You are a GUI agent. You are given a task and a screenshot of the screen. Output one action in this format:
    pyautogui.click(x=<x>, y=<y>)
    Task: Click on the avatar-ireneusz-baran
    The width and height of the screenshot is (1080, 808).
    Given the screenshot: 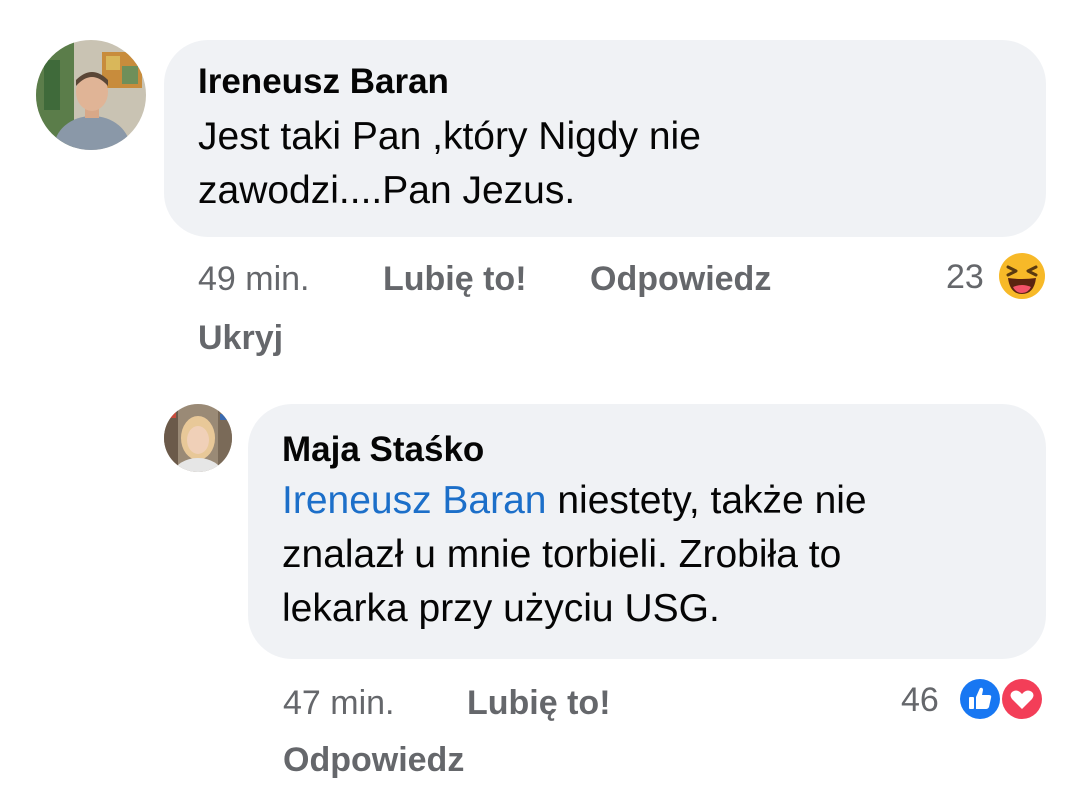 What is the action you would take?
    pyautogui.click(x=91, y=95)
    